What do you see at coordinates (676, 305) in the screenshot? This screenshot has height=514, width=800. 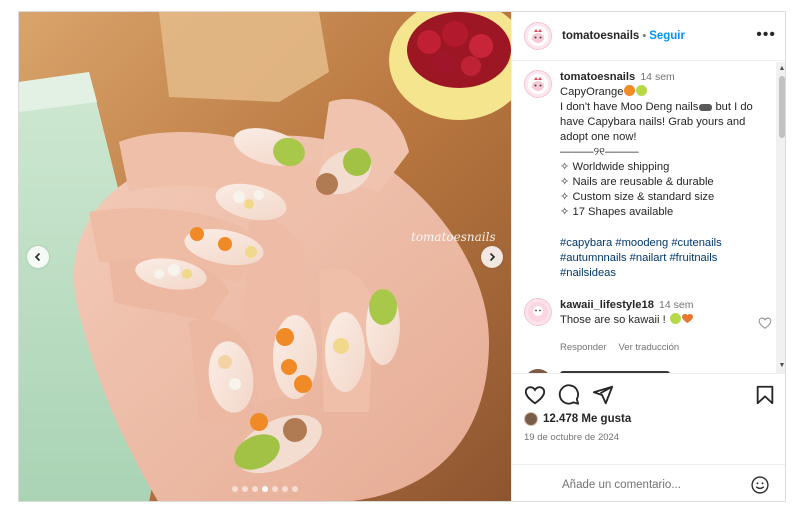 I see `comment-time: 14 sem` at bounding box center [676, 305].